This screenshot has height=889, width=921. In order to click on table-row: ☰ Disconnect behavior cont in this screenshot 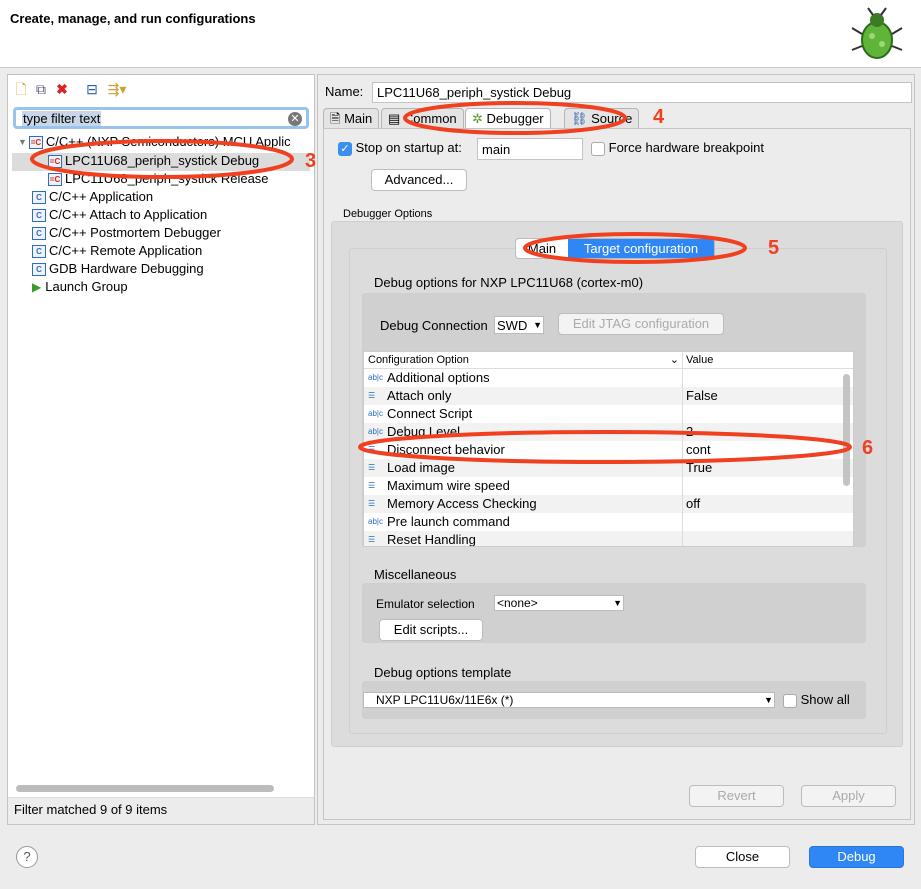, I will do `click(608, 450)`.